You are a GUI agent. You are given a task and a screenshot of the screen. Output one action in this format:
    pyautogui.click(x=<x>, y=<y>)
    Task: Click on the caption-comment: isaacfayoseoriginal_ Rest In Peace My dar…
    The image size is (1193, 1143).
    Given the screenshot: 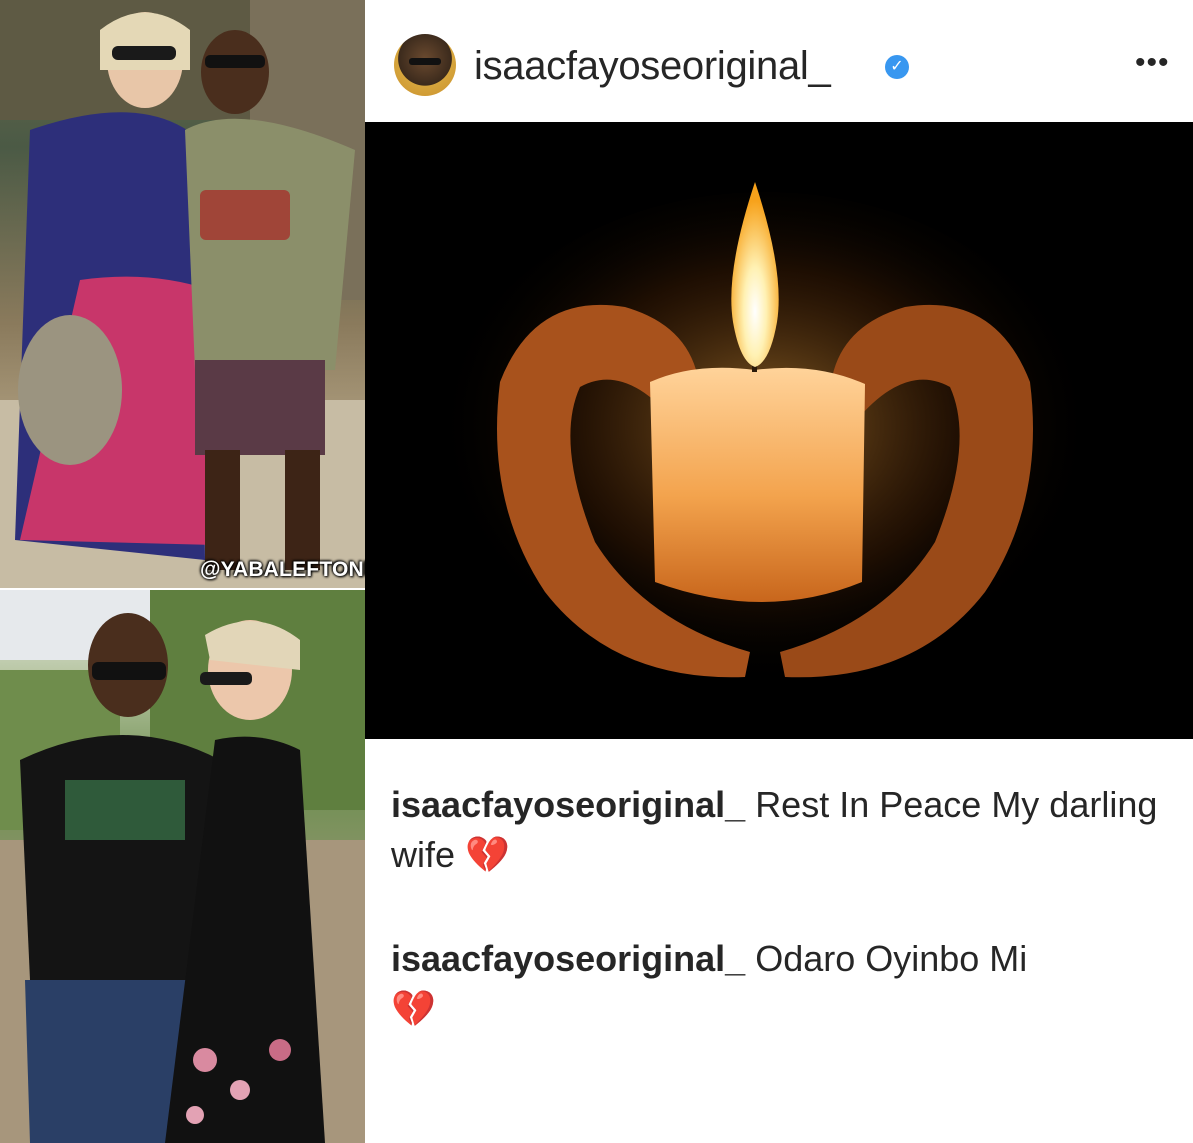 What is the action you would take?
    pyautogui.click(x=781, y=830)
    